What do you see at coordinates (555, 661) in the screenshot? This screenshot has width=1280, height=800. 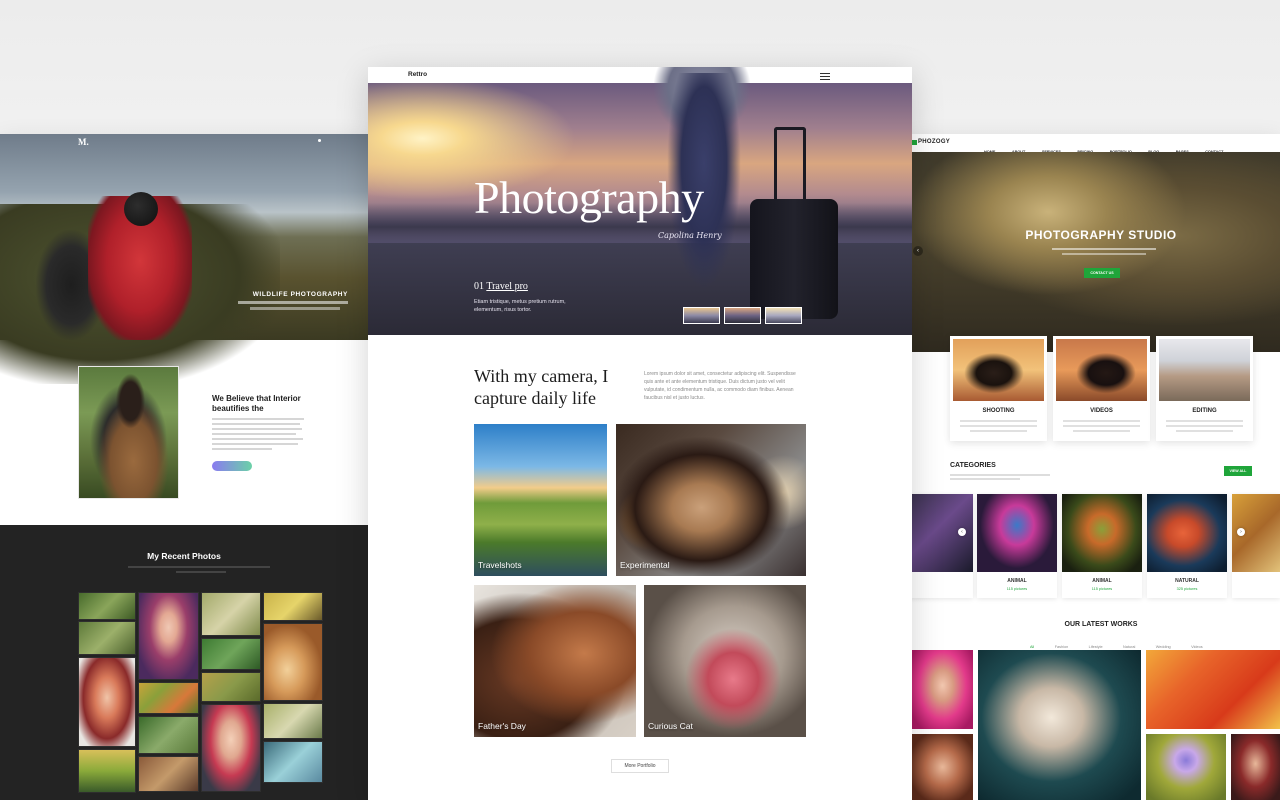 I see `portfolio-tile-fathers-day: Father's Day` at bounding box center [555, 661].